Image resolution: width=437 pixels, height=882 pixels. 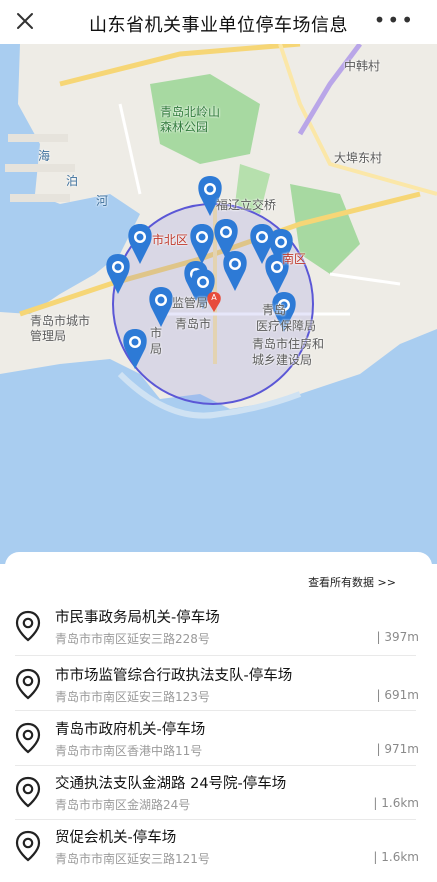 I want to click on more-icon: •••, so click(x=394, y=20).